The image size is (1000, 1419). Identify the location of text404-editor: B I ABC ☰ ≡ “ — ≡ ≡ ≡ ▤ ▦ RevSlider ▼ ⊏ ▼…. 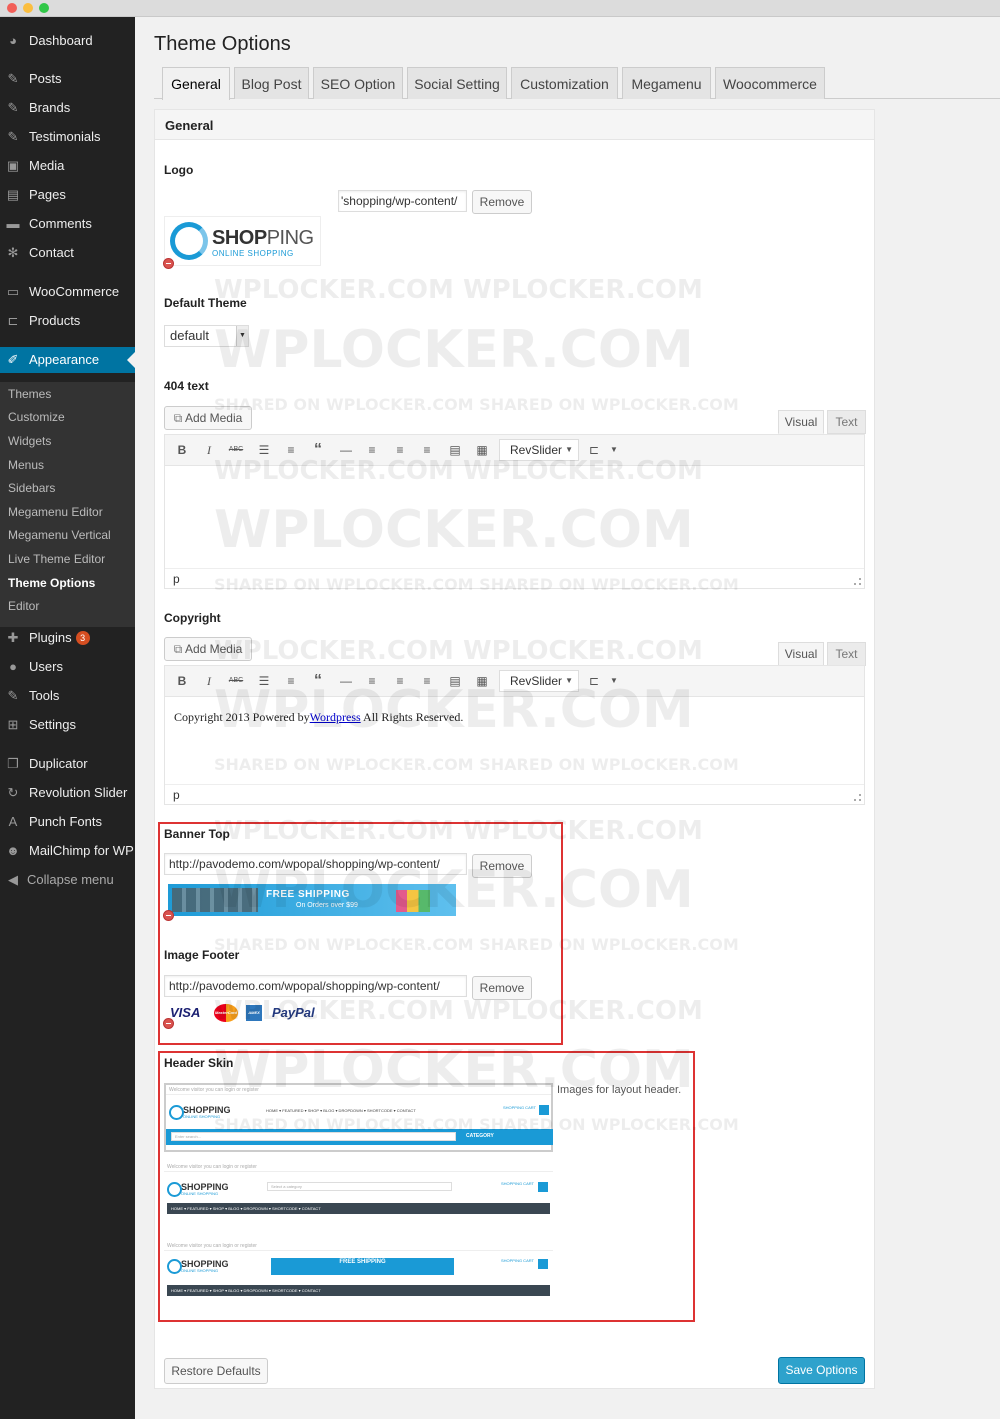
(514, 511).